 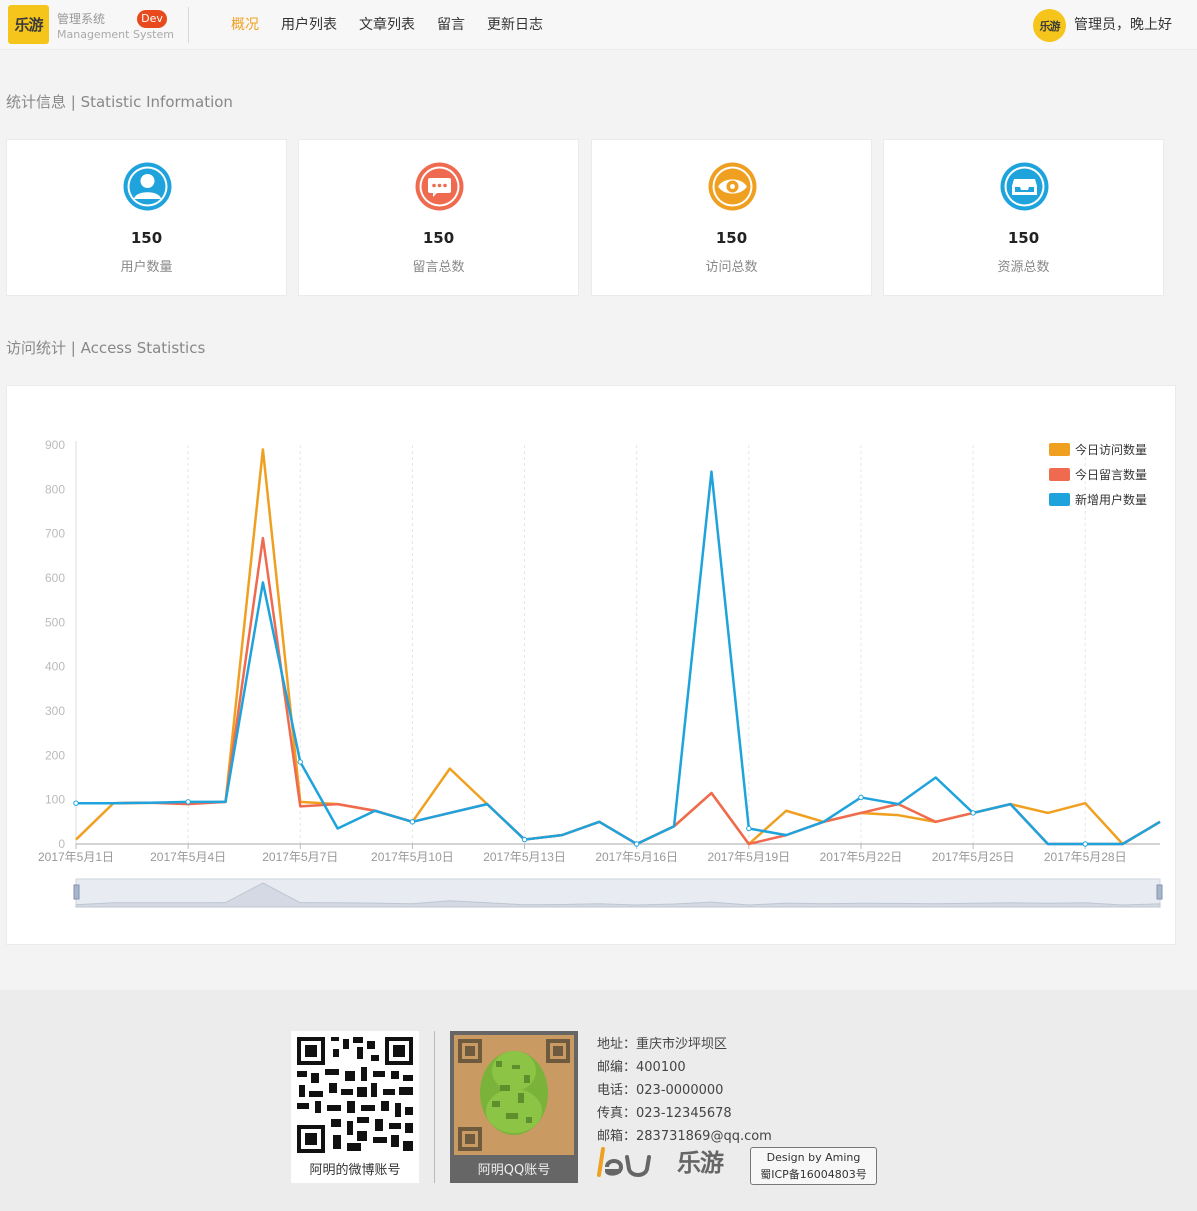 What do you see at coordinates (641, 1067) in the screenshot?
I see `info-postcode: 邮编：400100` at bounding box center [641, 1067].